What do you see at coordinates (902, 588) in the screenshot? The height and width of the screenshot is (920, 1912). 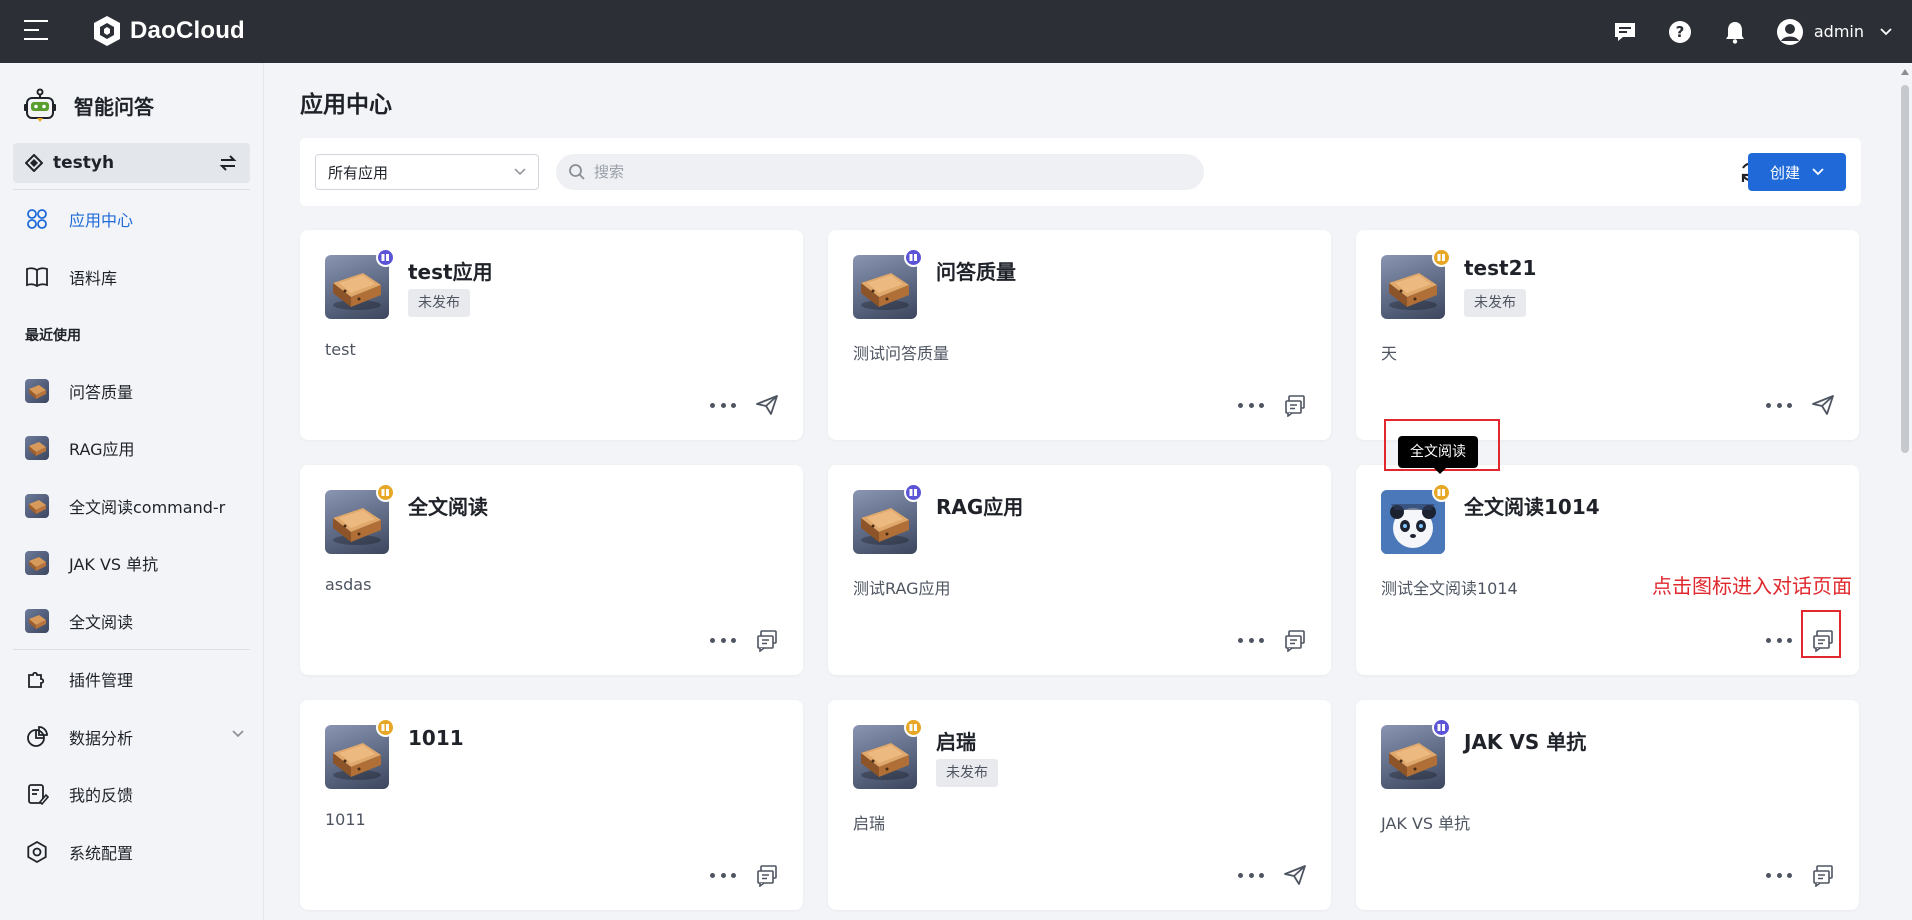 I see `app-card-description: 测试RAG应用` at bounding box center [902, 588].